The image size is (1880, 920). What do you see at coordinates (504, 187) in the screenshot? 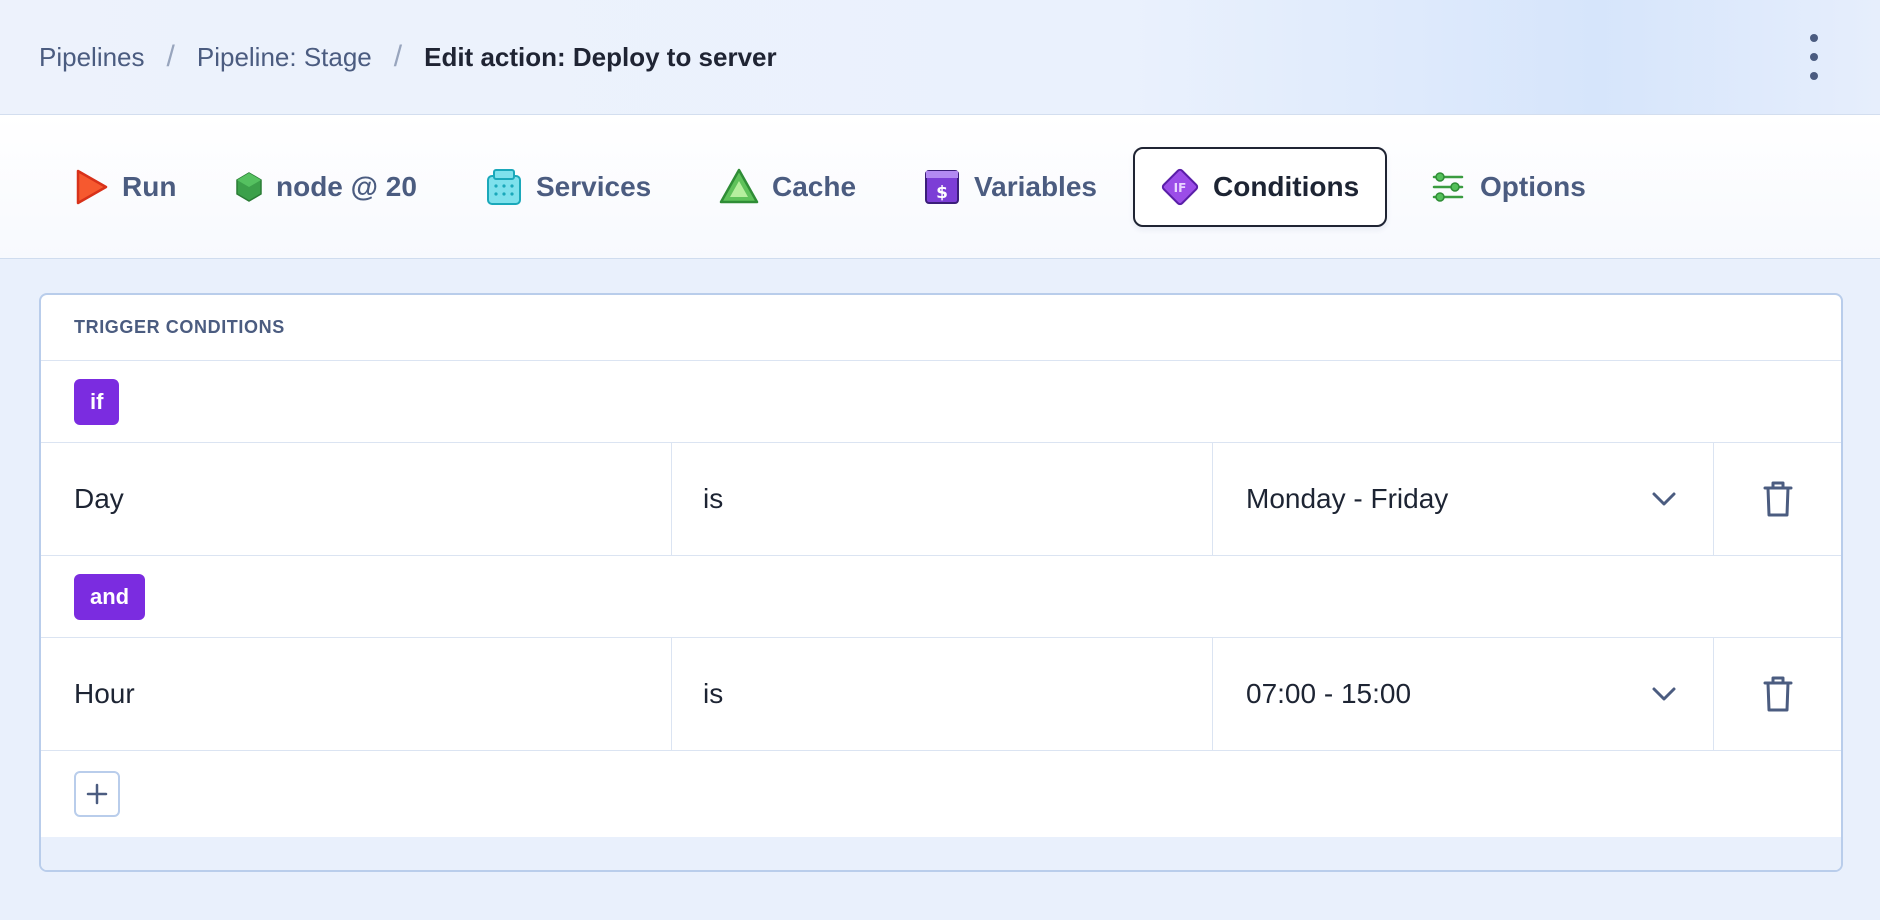
I see `services-icon` at bounding box center [504, 187].